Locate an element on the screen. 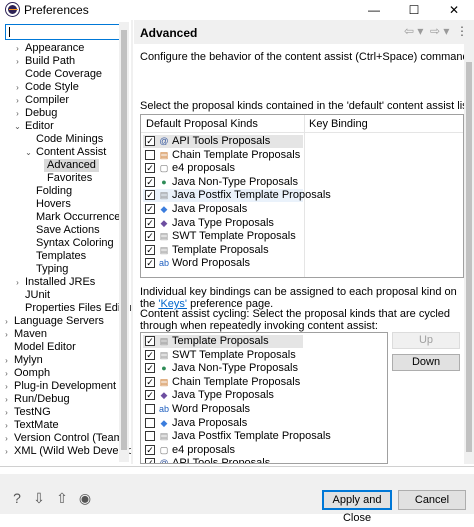  sidebar-scrollbar is located at coordinates (124, 242).